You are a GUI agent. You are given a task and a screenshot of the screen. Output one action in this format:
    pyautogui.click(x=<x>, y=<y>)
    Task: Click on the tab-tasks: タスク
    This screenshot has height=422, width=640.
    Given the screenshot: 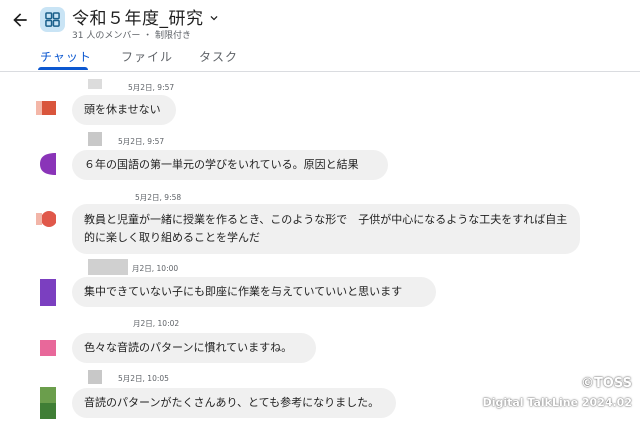 What is the action you would take?
    pyautogui.click(x=218, y=56)
    